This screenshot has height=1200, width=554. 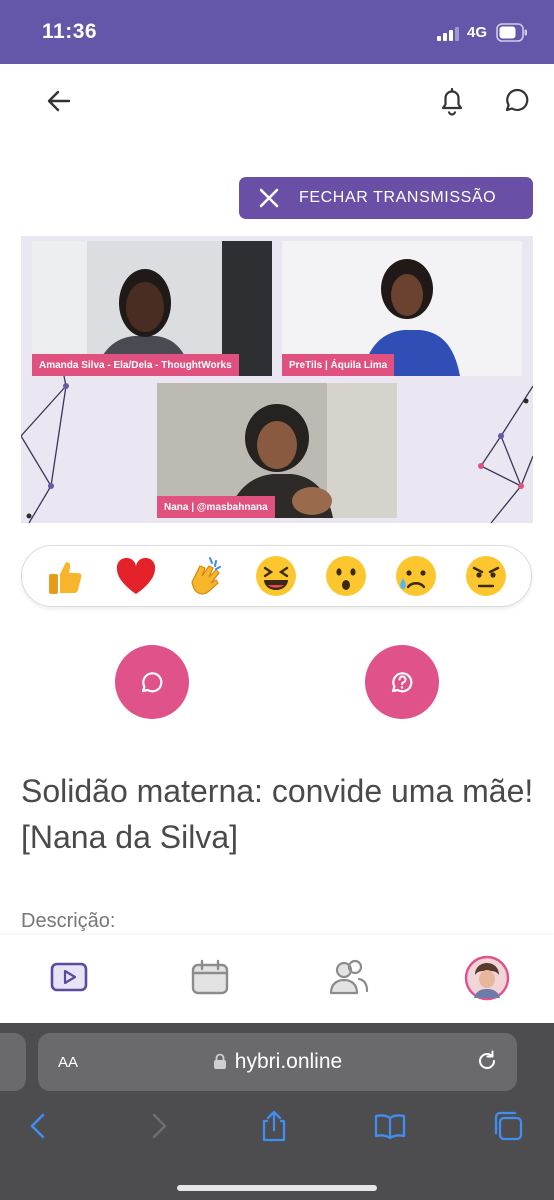 What do you see at coordinates (274, 1126) in the screenshot?
I see `share-icon` at bounding box center [274, 1126].